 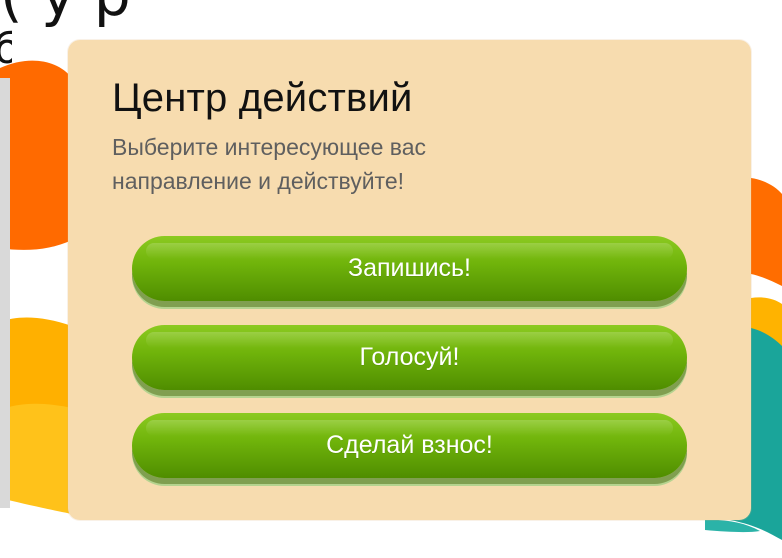 I want to click on left-yellow-lower-shape, so click(x=36, y=458).